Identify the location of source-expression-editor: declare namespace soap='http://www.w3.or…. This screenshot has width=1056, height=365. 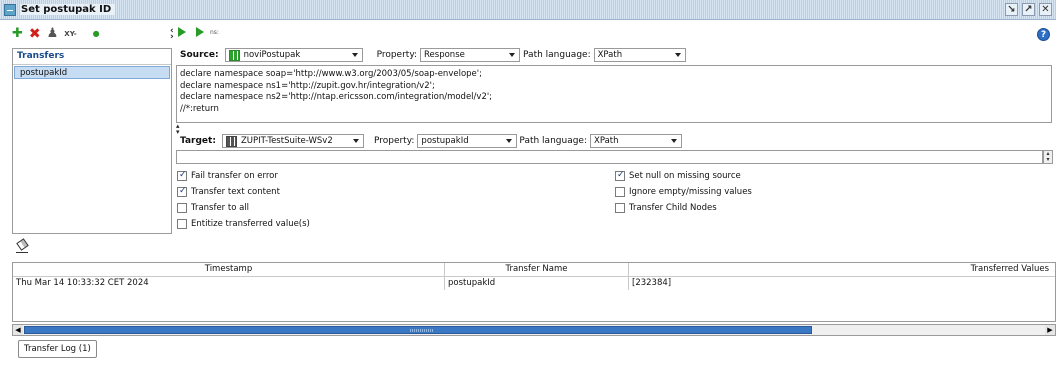
(614, 94).